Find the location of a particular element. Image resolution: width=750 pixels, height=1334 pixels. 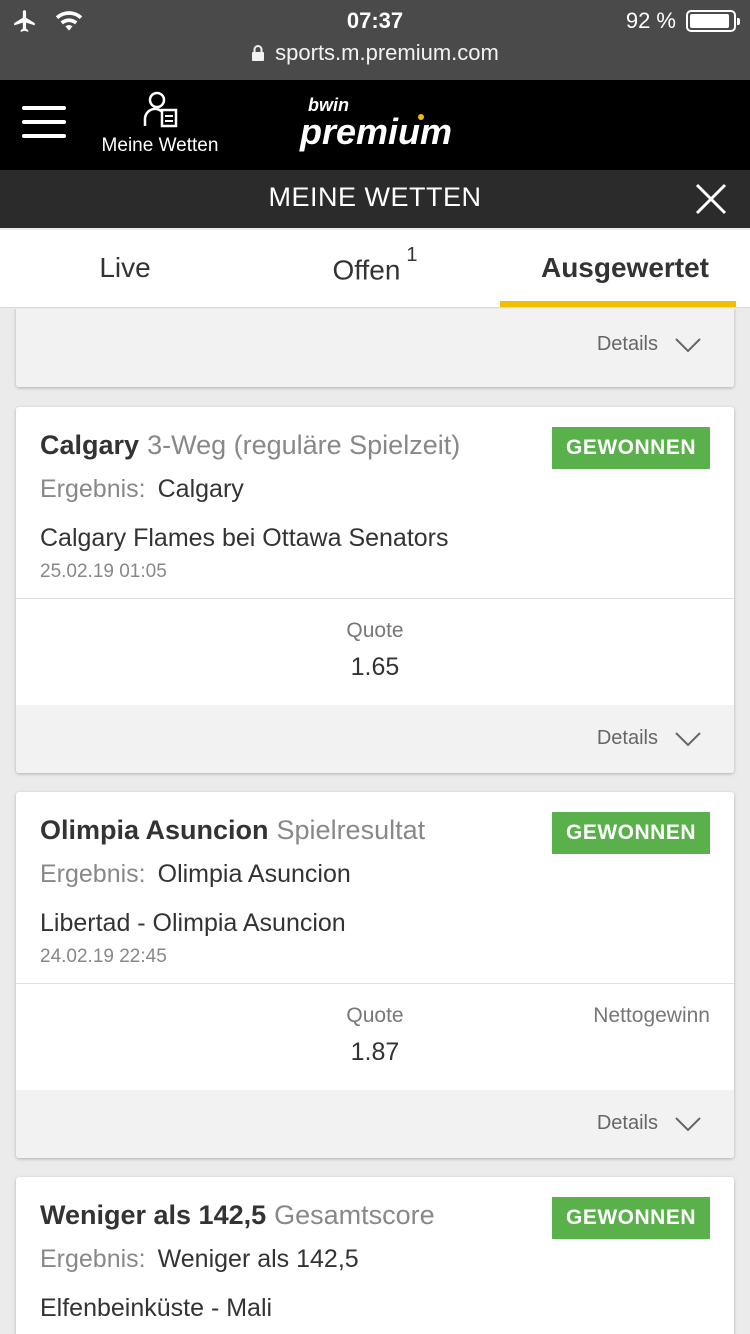

user-ticket-icon is located at coordinates (160, 109).